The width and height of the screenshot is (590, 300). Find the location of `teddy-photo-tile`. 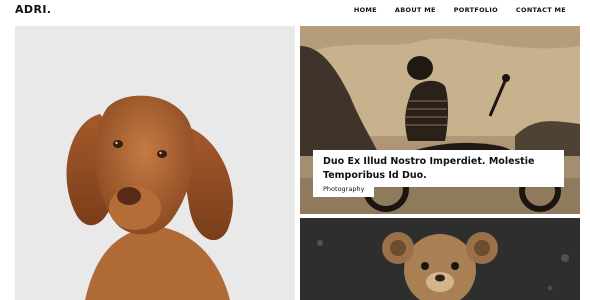

teddy-photo-tile is located at coordinates (440, 259).